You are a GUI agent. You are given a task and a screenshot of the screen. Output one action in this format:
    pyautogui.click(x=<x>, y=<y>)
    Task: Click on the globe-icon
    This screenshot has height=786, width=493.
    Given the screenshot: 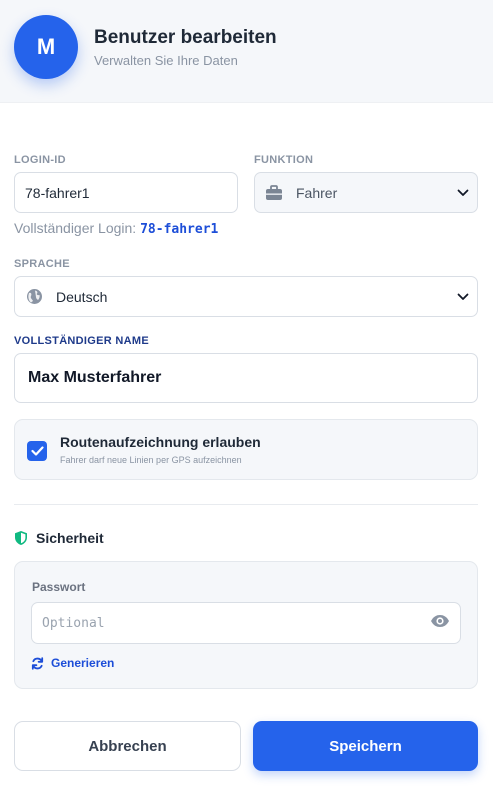 What is the action you would take?
    pyautogui.click(x=34, y=296)
    